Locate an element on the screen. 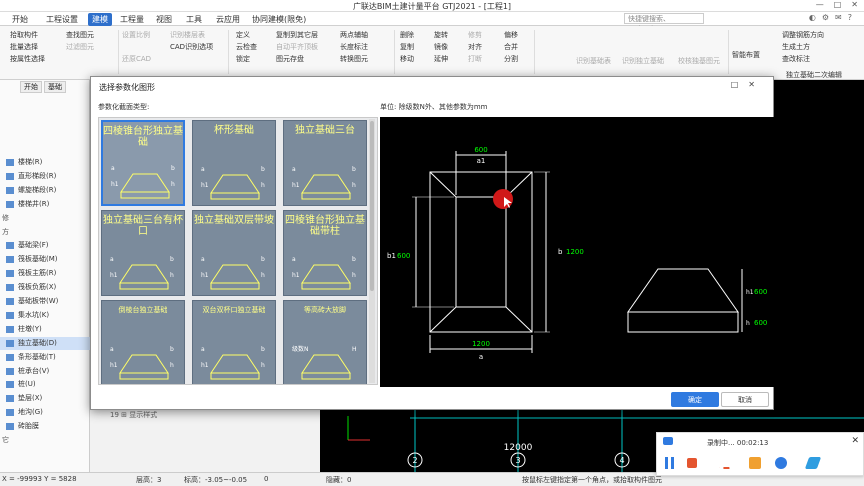 The image size is (864, 486). extend-button: 延伸 is located at coordinates (441, 59).